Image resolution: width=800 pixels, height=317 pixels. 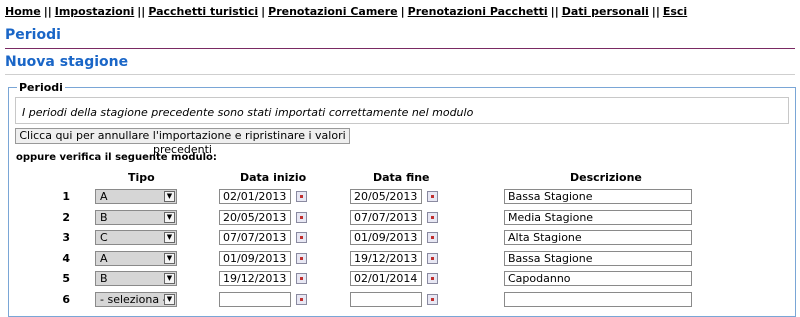 I want to click on nav-prenotazioni-pacchetti: Prenotazioni Pacchetti, so click(x=478, y=11).